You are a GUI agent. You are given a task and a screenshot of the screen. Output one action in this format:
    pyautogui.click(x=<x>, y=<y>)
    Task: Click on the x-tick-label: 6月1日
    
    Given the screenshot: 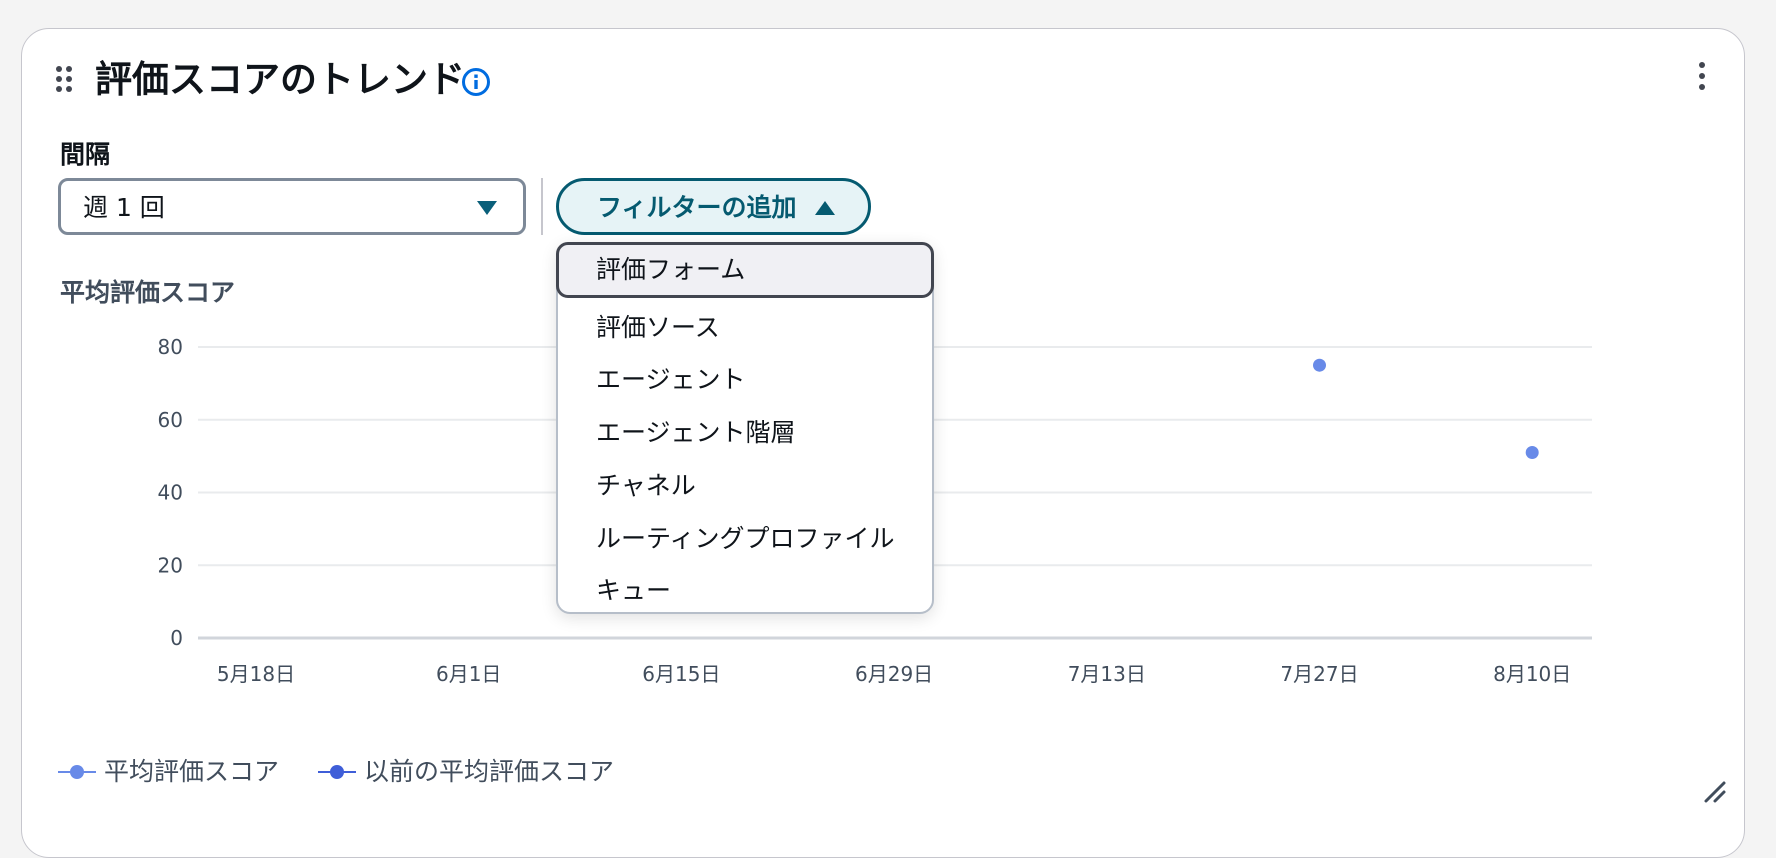 What is the action you would take?
    pyautogui.click(x=468, y=674)
    